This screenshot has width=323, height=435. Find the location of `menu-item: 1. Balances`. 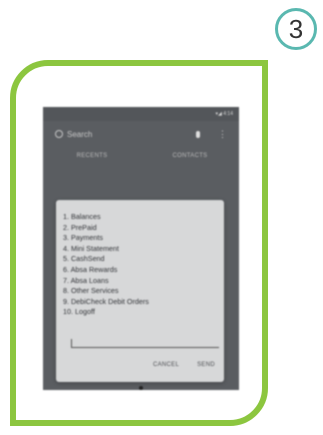

menu-item: 1. Balances is located at coordinates (82, 216).